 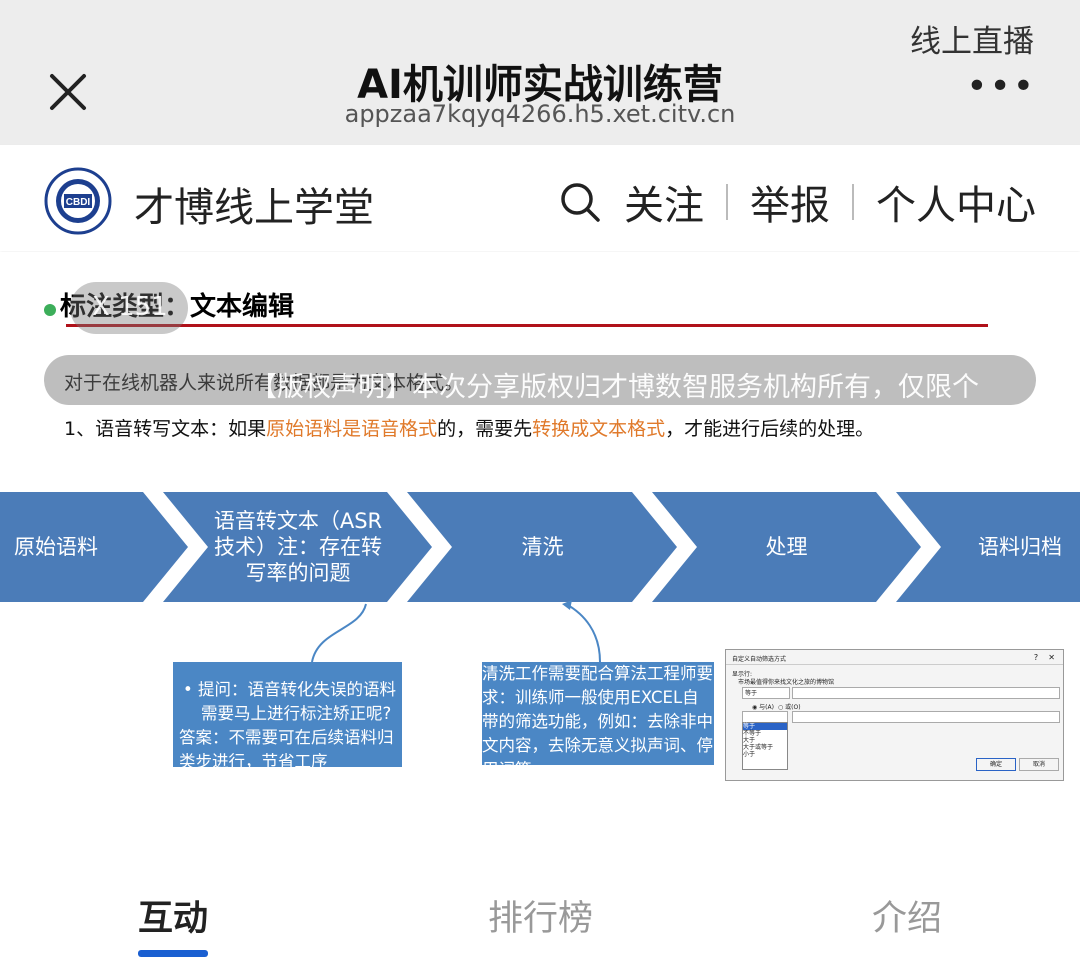 What do you see at coordinates (1039, 764) in the screenshot?
I see `dialog-cancel-button: 取消` at bounding box center [1039, 764].